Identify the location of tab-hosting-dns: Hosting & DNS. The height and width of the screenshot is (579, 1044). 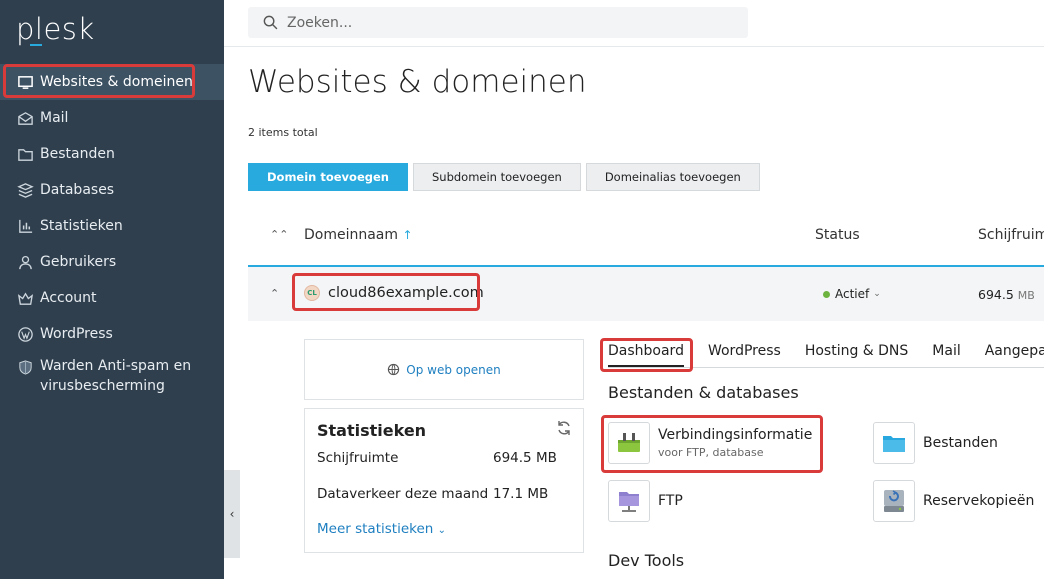
(856, 353).